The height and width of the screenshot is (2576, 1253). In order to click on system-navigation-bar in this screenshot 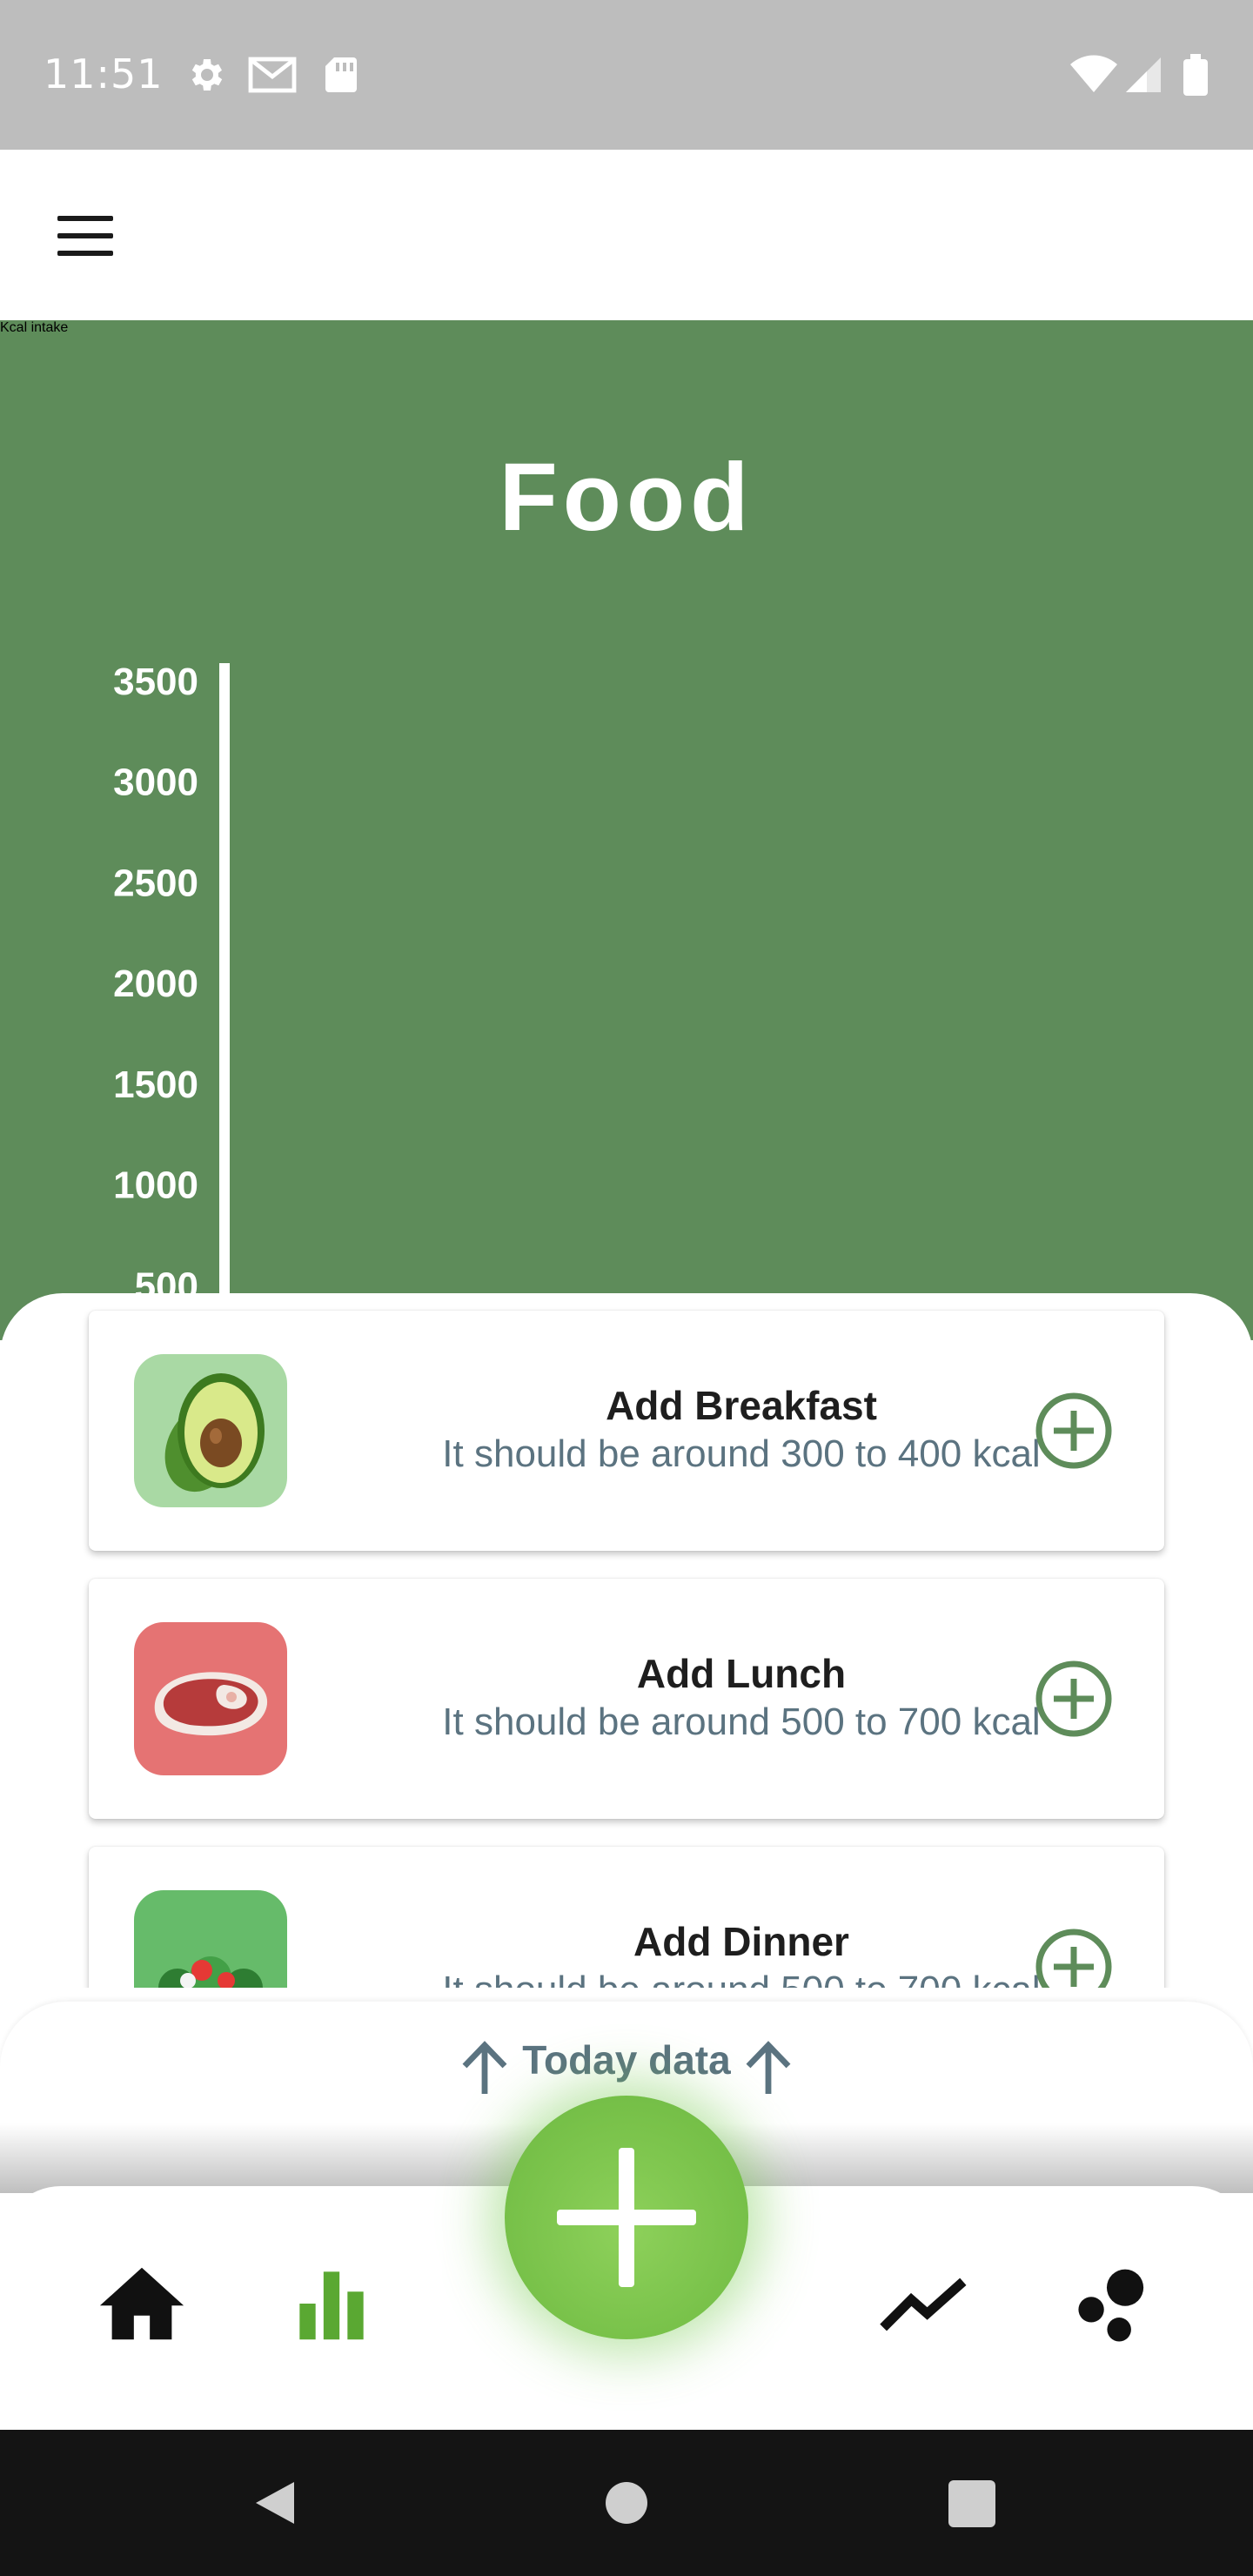, I will do `click(626, 2503)`.